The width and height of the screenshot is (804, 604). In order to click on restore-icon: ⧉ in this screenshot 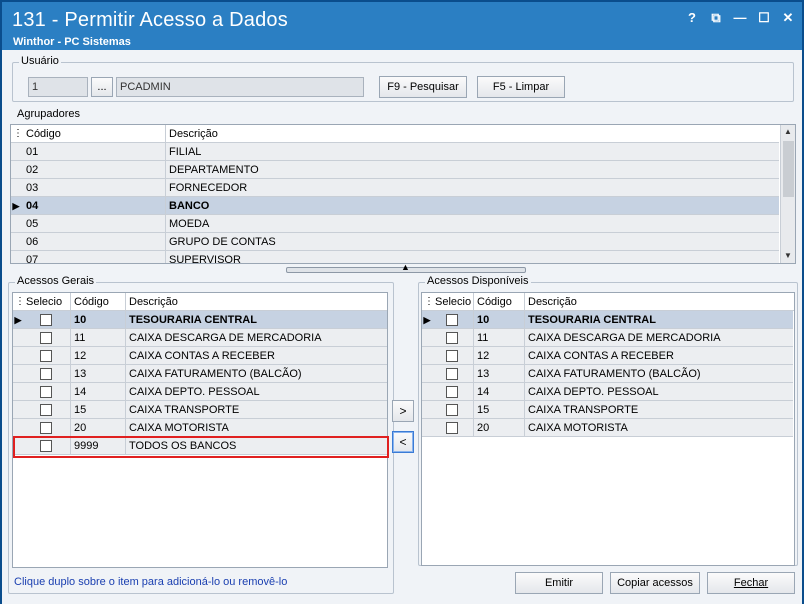, I will do `click(716, 18)`.